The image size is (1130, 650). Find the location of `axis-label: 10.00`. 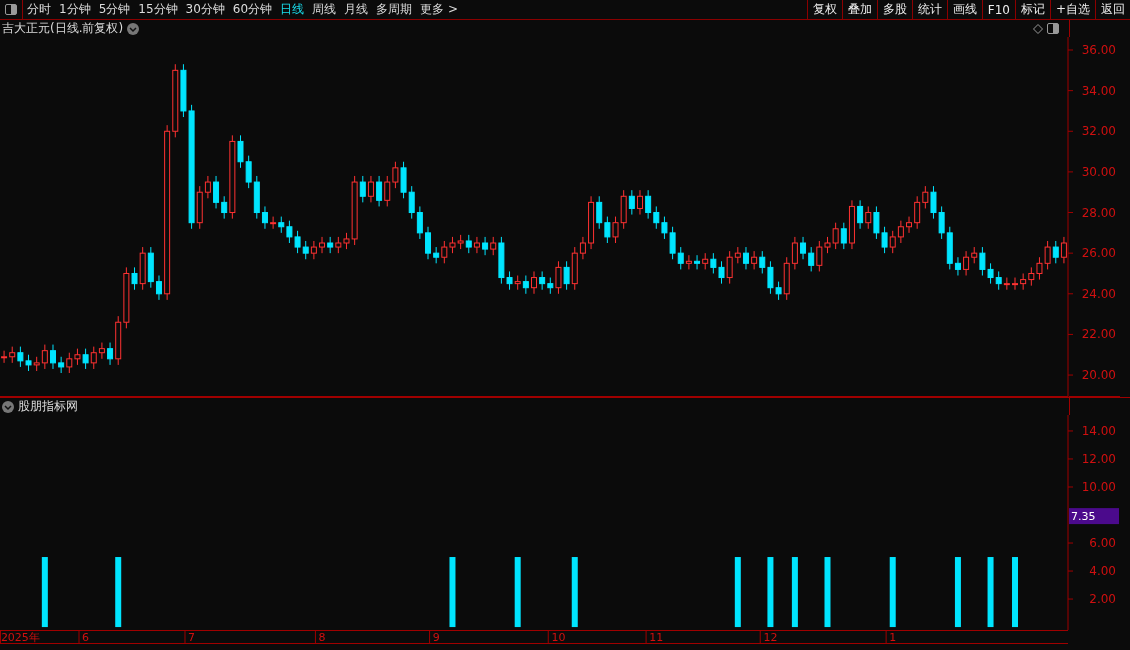

axis-label: 10.00 is located at coordinates (1098, 487).